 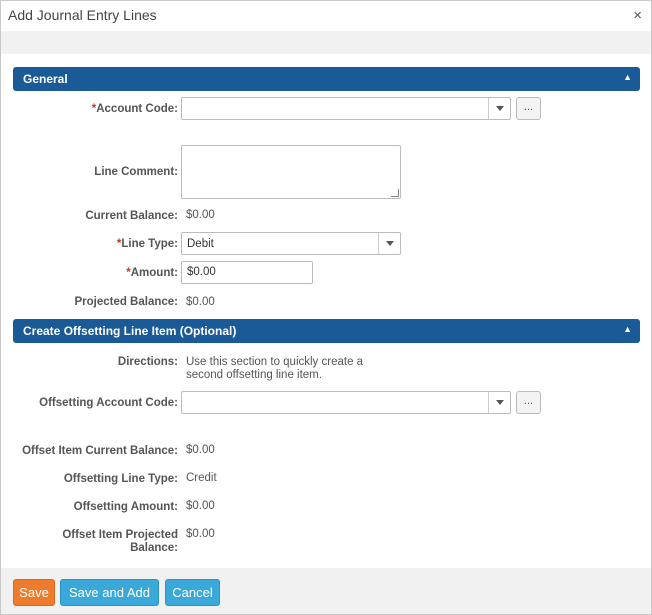 I want to click on offset-projected-balance-value: $0.00, so click(x=200, y=534).